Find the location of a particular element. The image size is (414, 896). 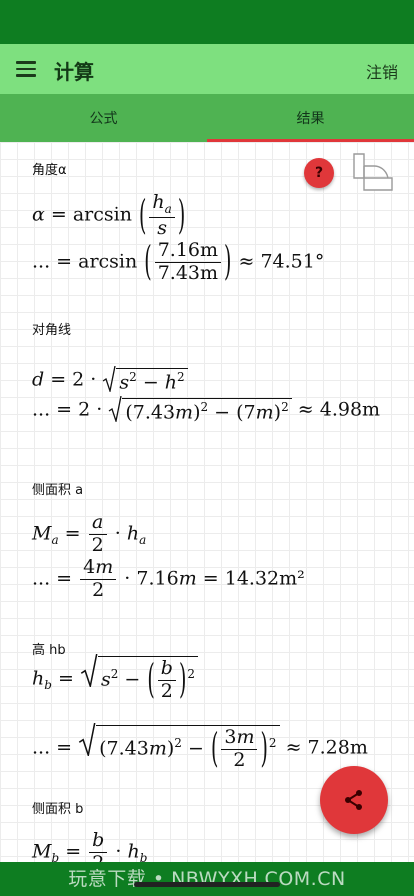

section-label-angle: 角度α is located at coordinates (49, 170).